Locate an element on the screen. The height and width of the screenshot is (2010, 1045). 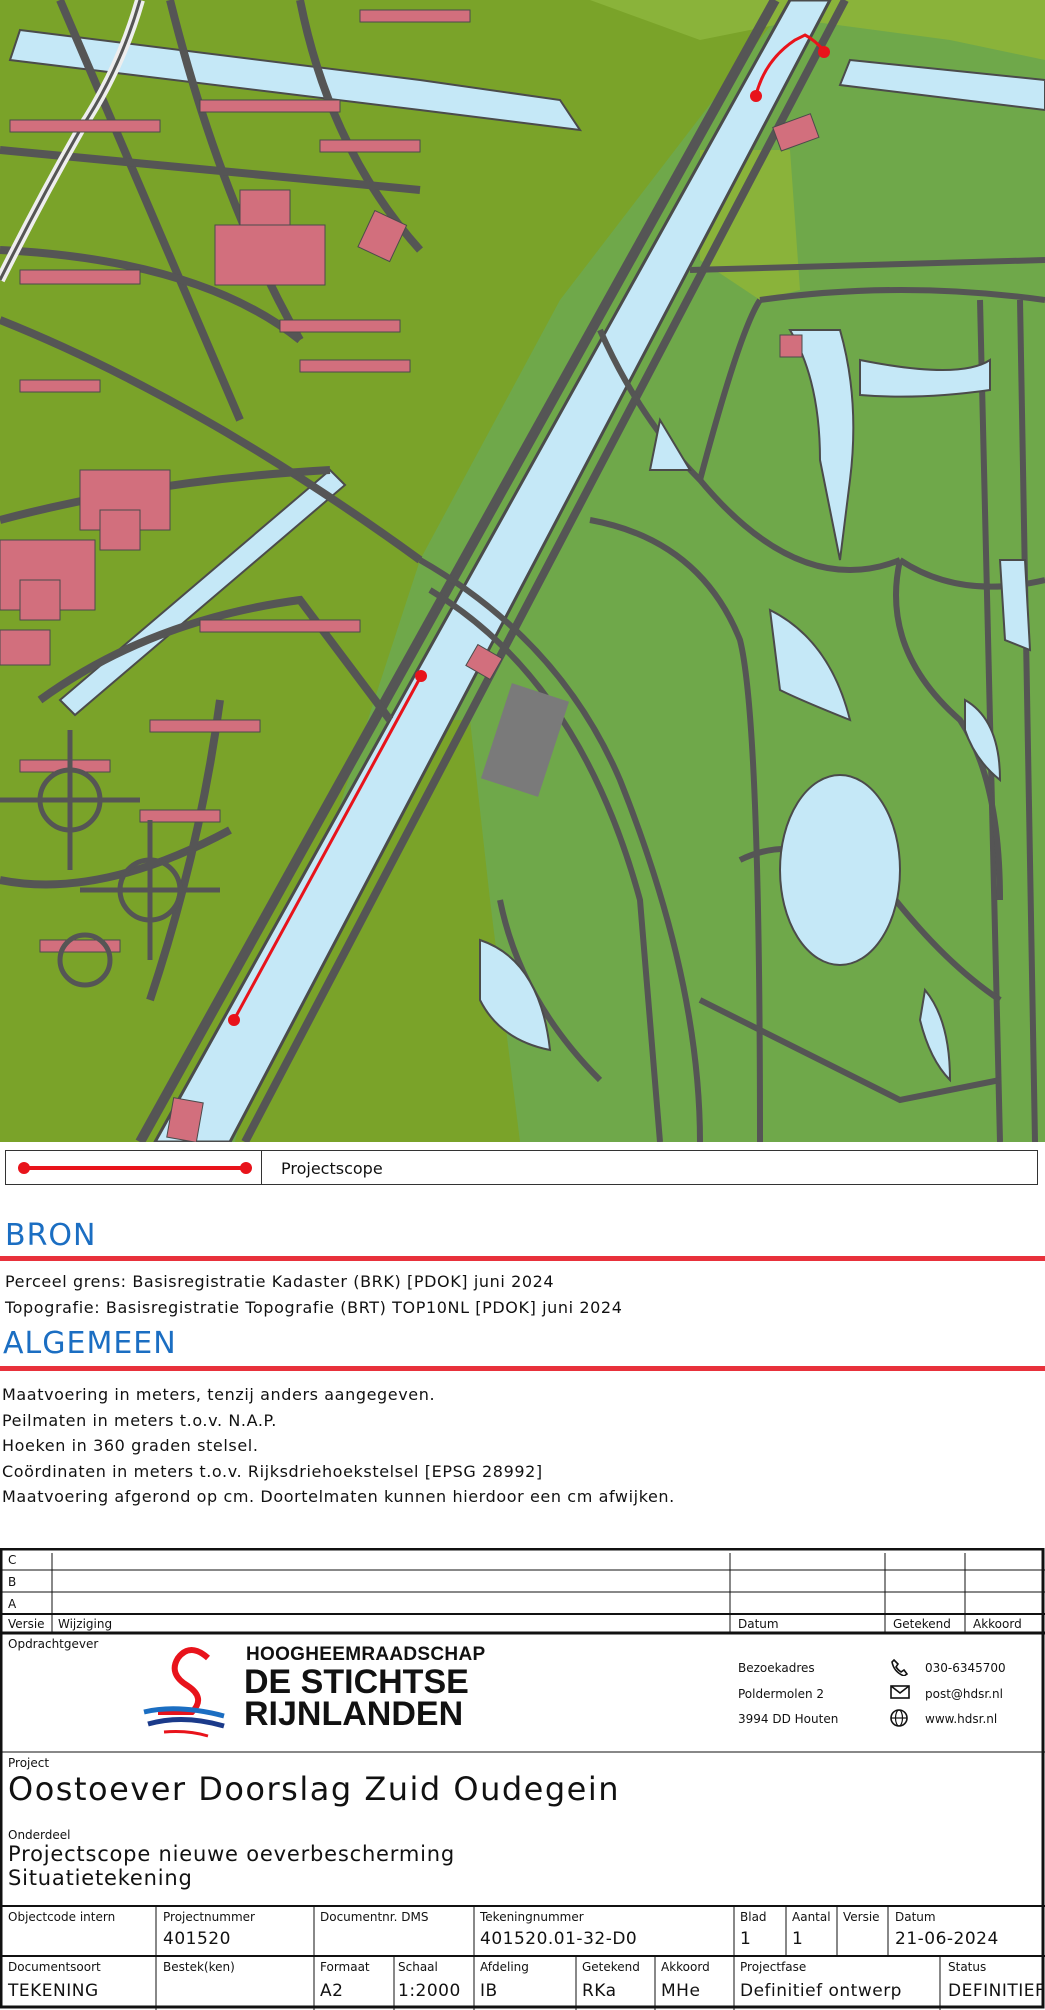
legend-symbol is located at coordinates (134, 1167).